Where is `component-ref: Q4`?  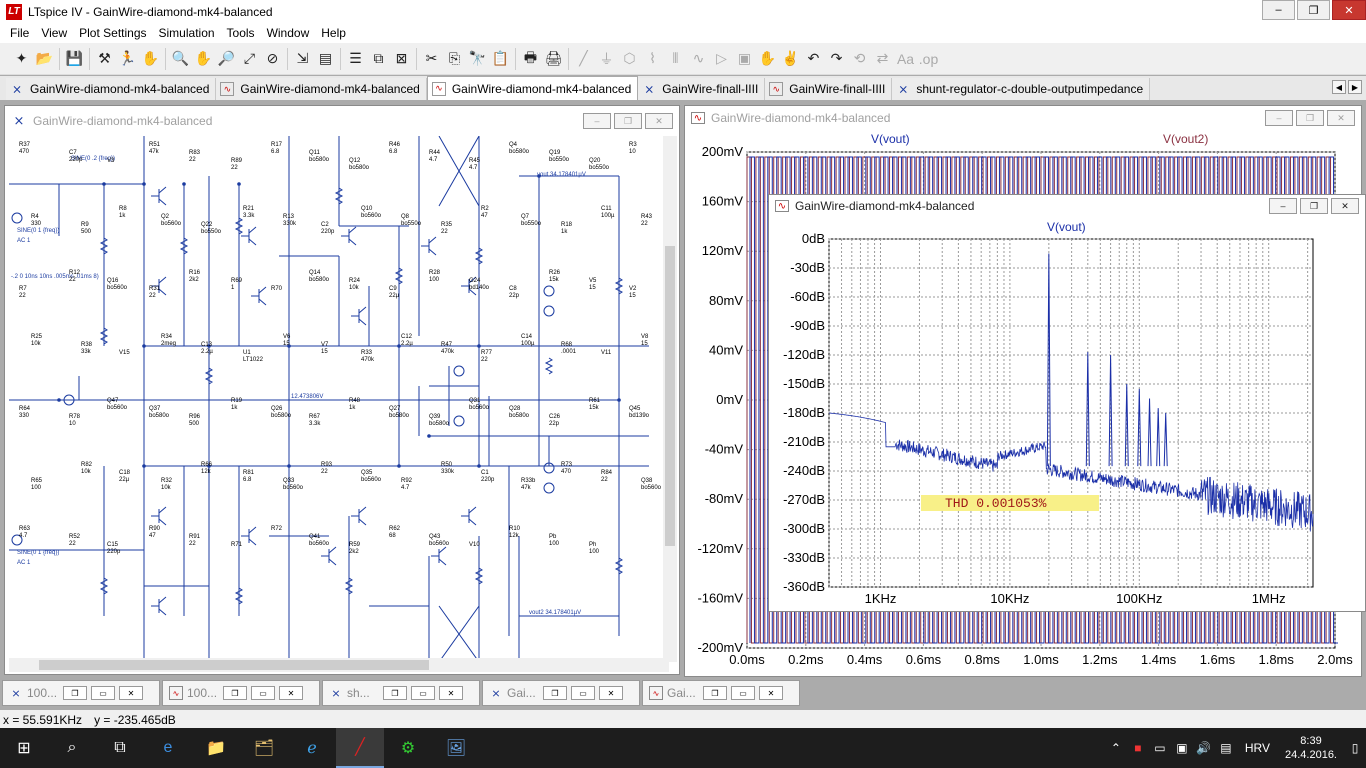 component-ref: Q4 is located at coordinates (513, 145).